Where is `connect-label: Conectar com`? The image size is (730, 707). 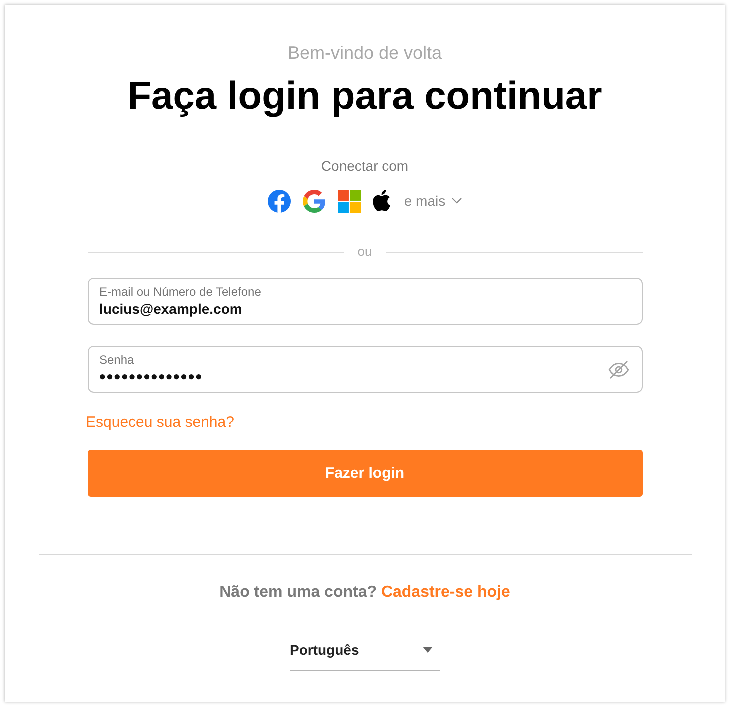
connect-label: Conectar com is located at coordinates (365, 166).